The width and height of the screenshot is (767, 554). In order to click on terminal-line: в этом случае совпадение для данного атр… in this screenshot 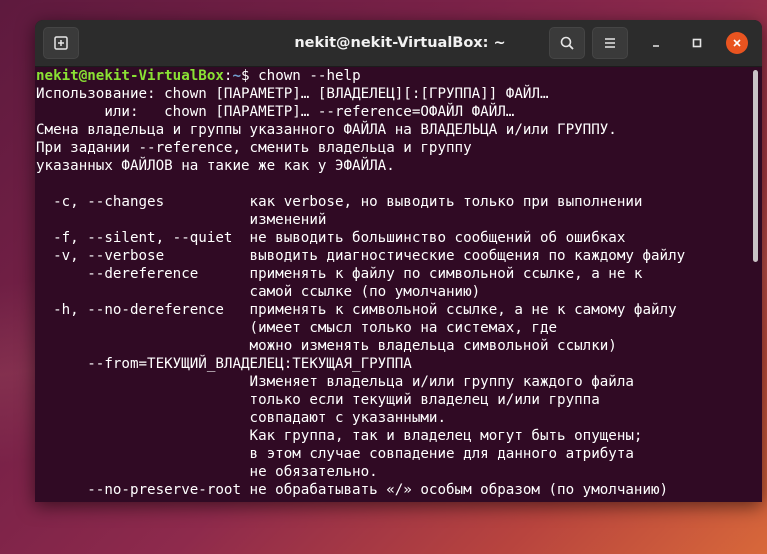, I will do `click(335, 454)`.